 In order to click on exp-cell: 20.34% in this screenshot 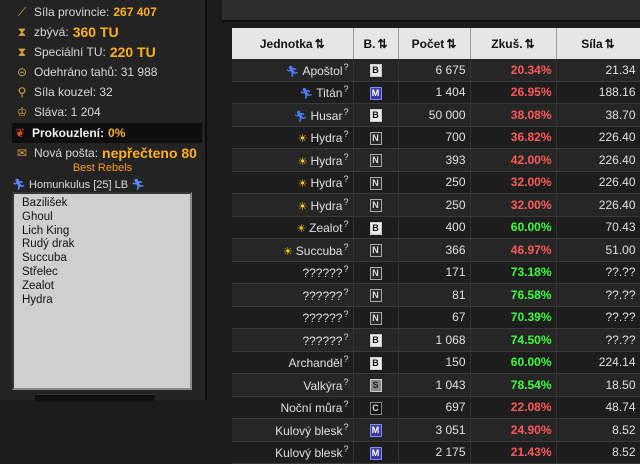, I will do `click(513, 70)`.